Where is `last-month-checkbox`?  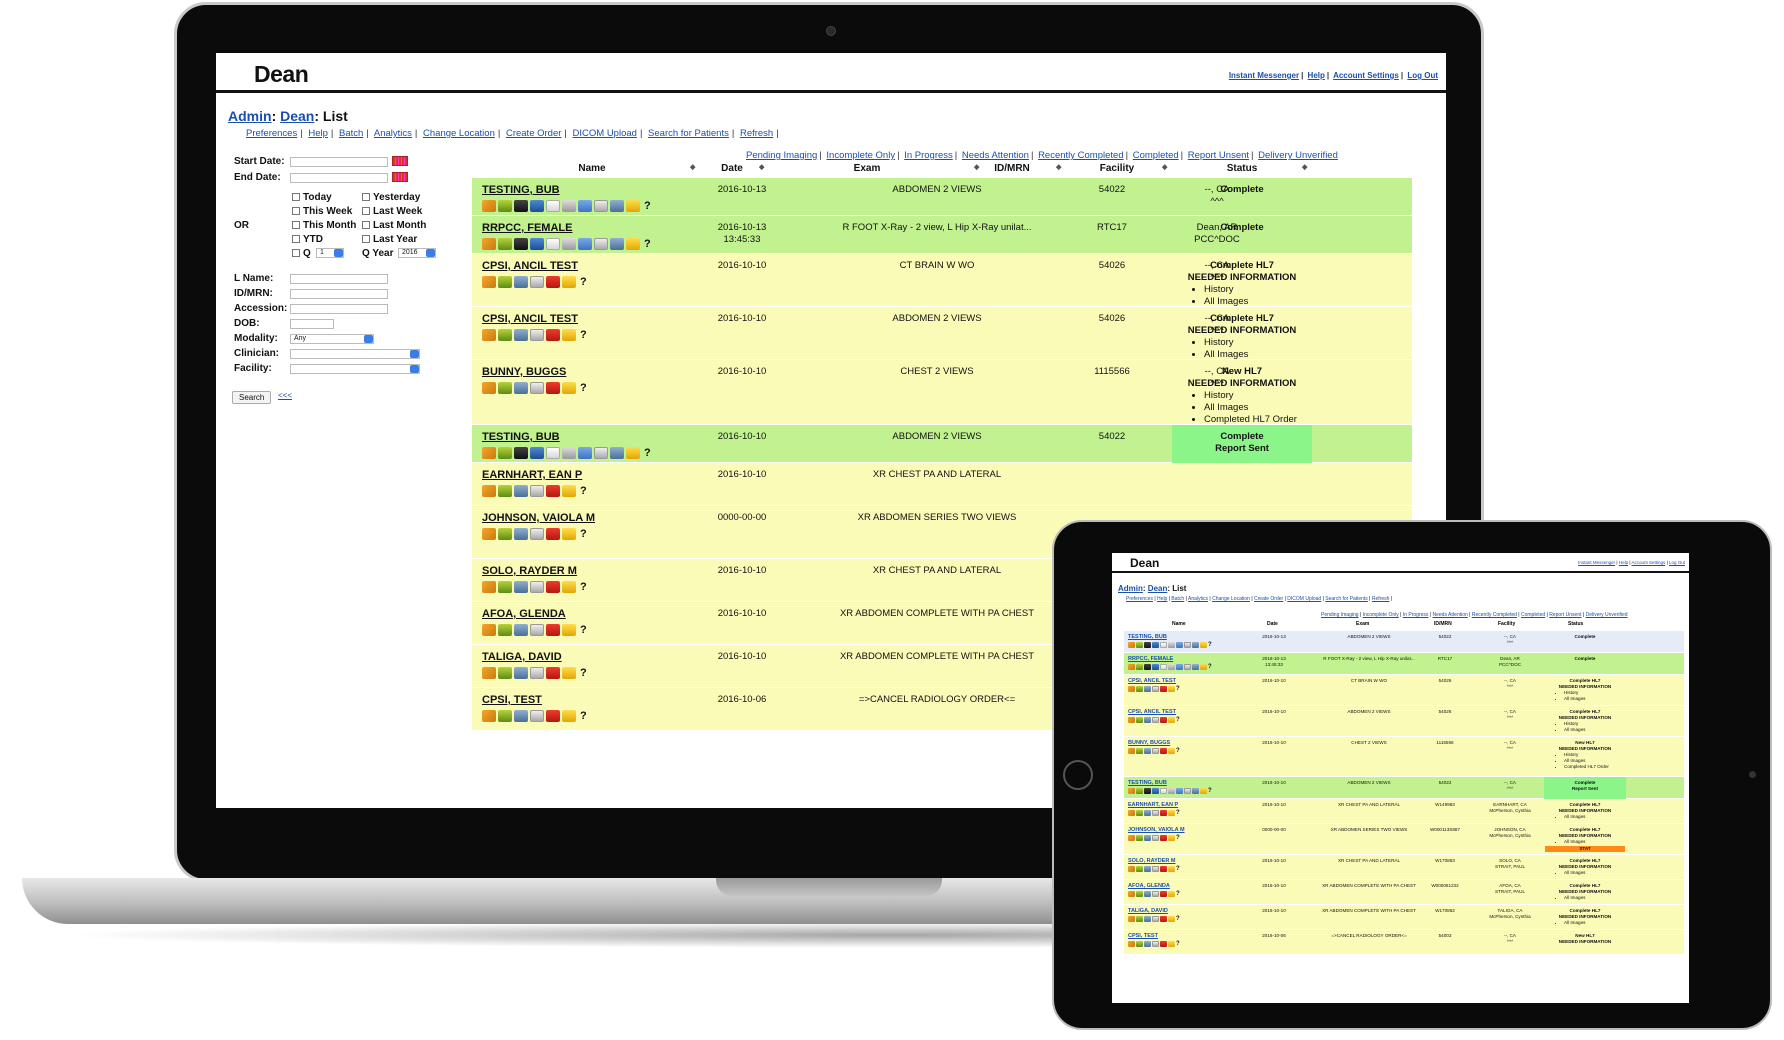 last-month-checkbox is located at coordinates (366, 225).